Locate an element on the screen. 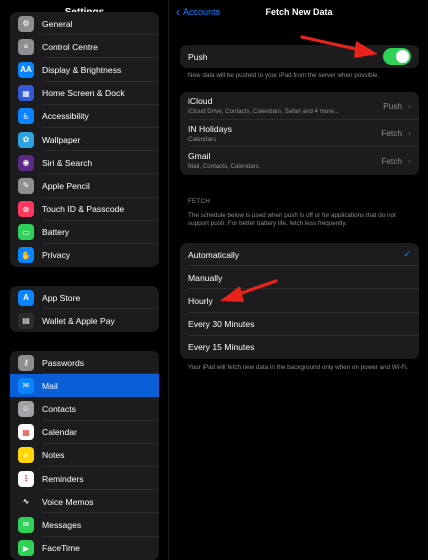 This screenshot has width=428, height=560. mail-icon: ✉ is located at coordinates (26, 385).